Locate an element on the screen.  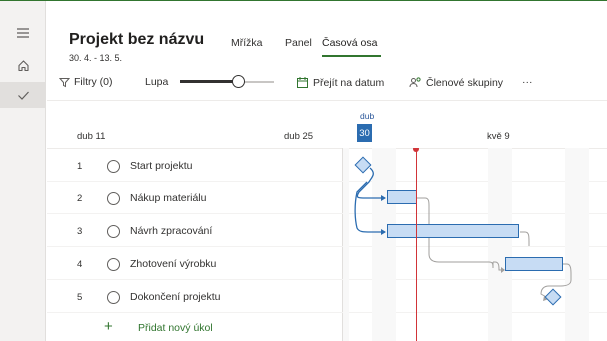
menu-button is located at coordinates (23, 33).